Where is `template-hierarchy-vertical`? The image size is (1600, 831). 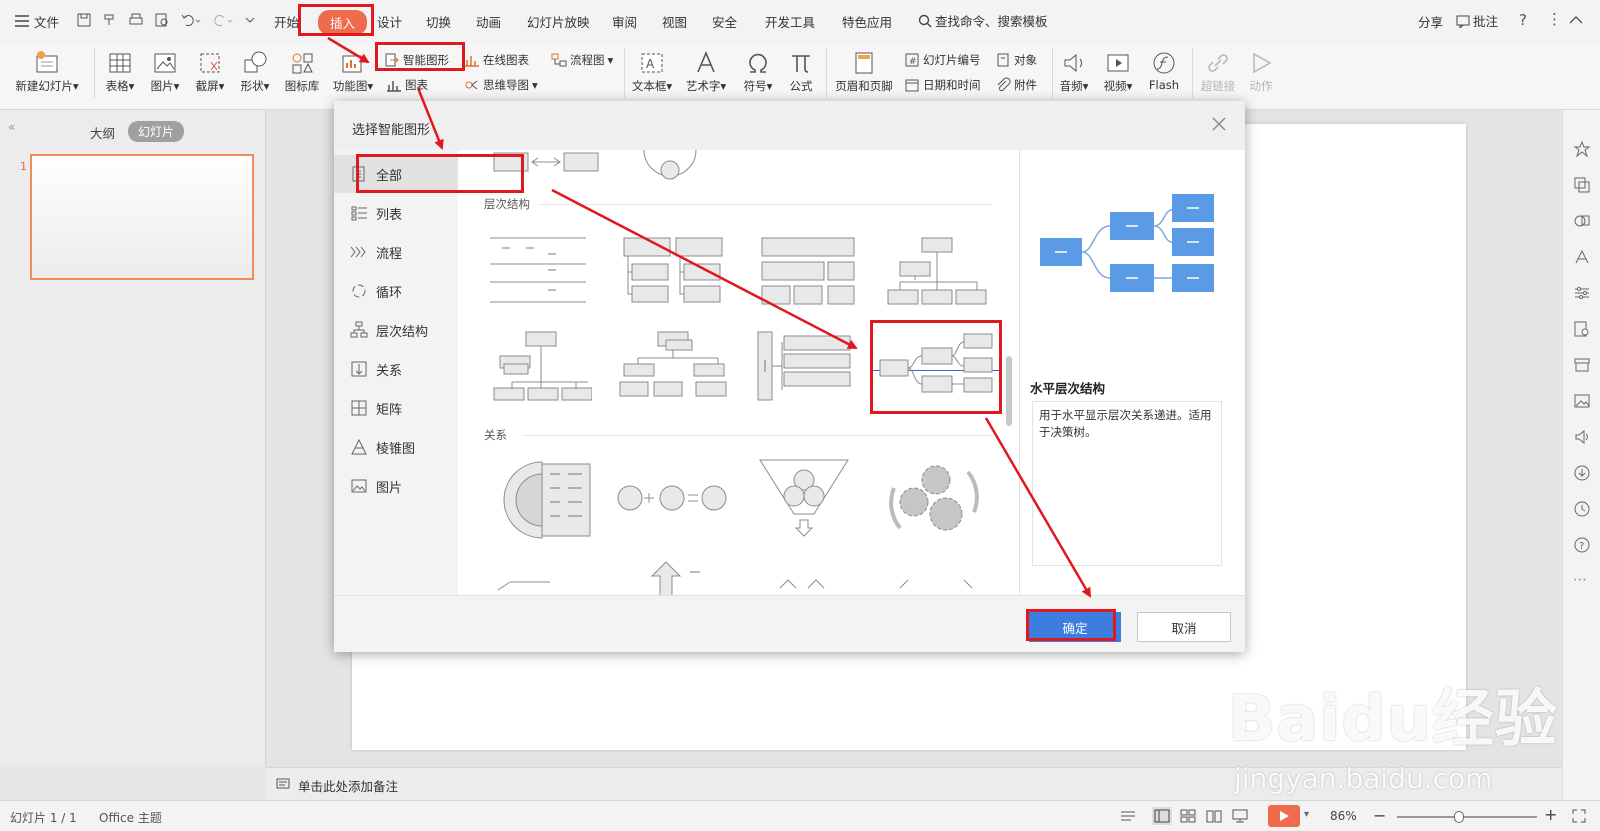 template-hierarchy-vertical is located at coordinates (805, 366).